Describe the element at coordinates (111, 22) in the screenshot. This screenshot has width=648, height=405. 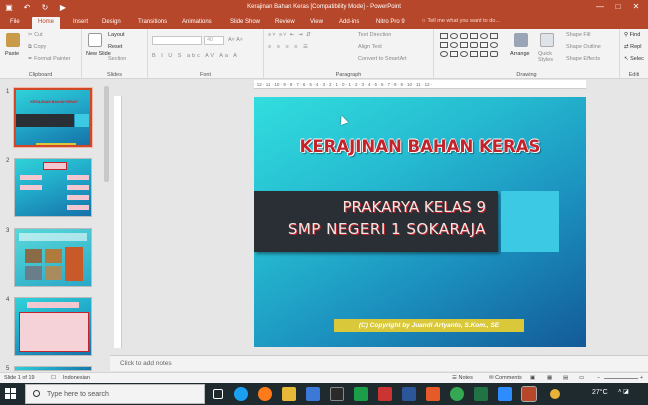
I see `tab-design: Design` at that location.